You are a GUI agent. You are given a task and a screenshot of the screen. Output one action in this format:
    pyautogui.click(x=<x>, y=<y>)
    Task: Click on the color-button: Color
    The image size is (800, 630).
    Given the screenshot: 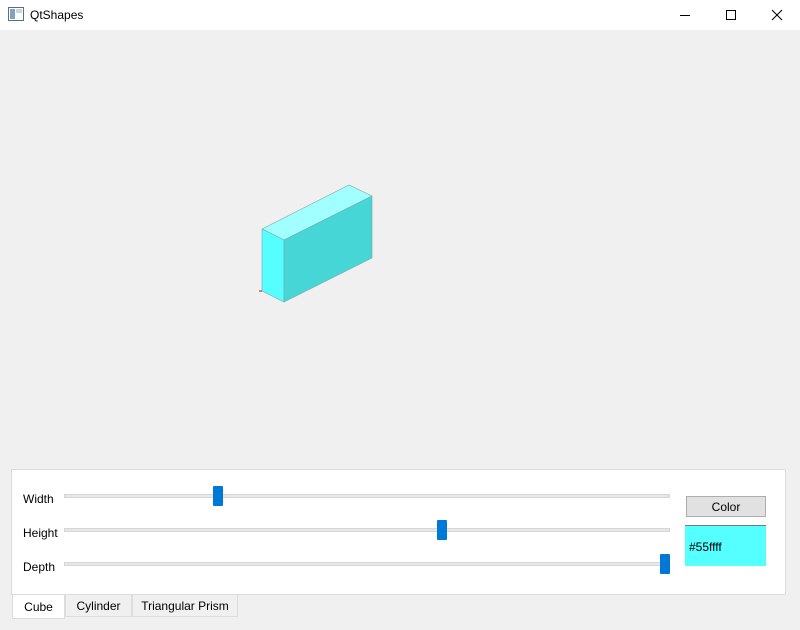 What is the action you would take?
    pyautogui.click(x=726, y=506)
    